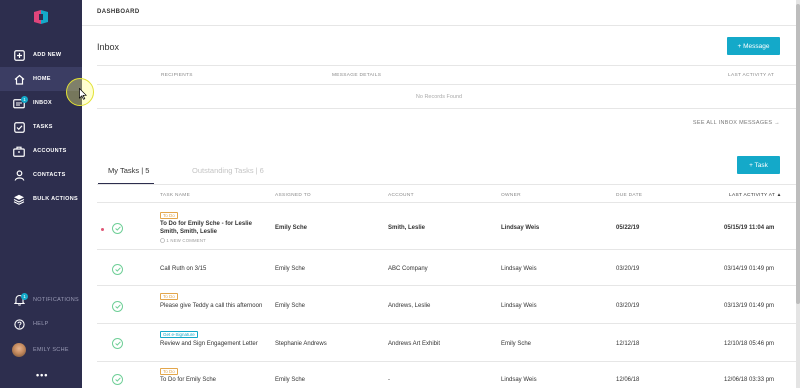  I want to click on sidebar-item-label: ACCOUNTS, so click(50, 151).